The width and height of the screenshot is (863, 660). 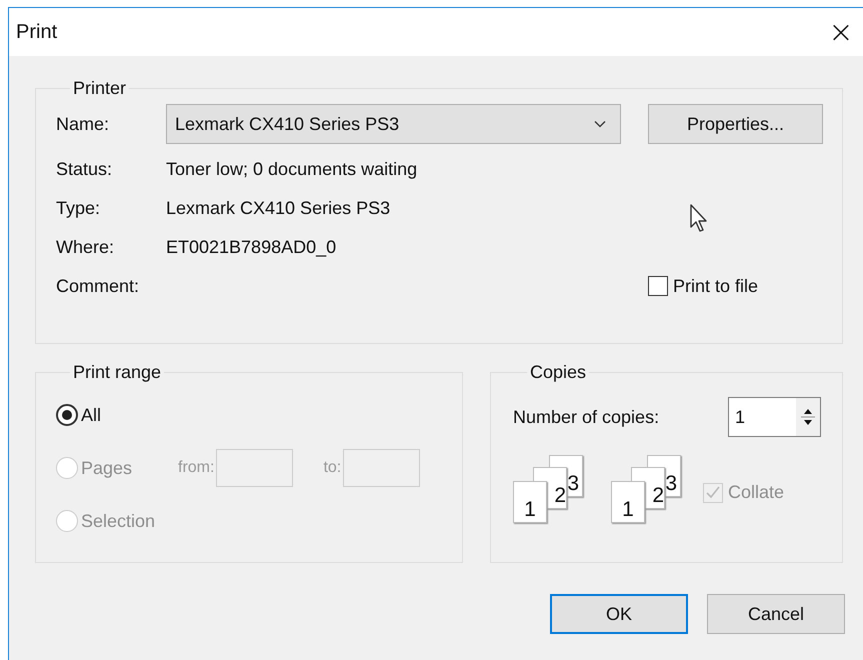 What do you see at coordinates (85, 169) in the screenshot?
I see `info-label: Status:` at bounding box center [85, 169].